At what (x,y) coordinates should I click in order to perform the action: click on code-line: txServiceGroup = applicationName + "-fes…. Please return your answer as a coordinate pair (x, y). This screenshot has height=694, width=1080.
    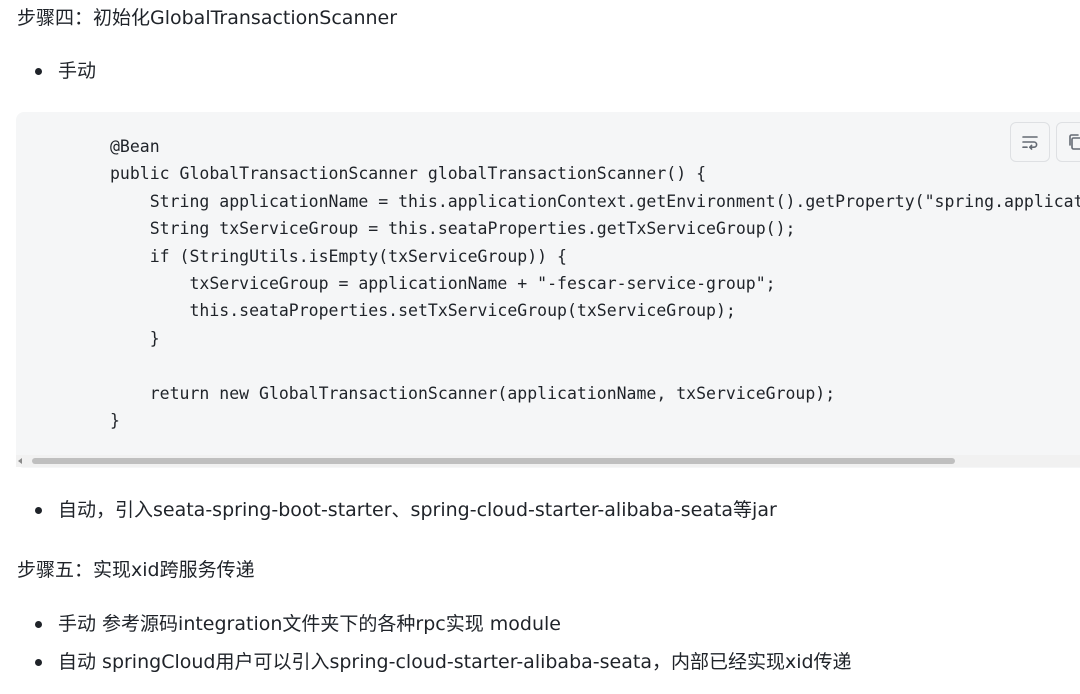
    Looking at the image, I should click on (443, 283).